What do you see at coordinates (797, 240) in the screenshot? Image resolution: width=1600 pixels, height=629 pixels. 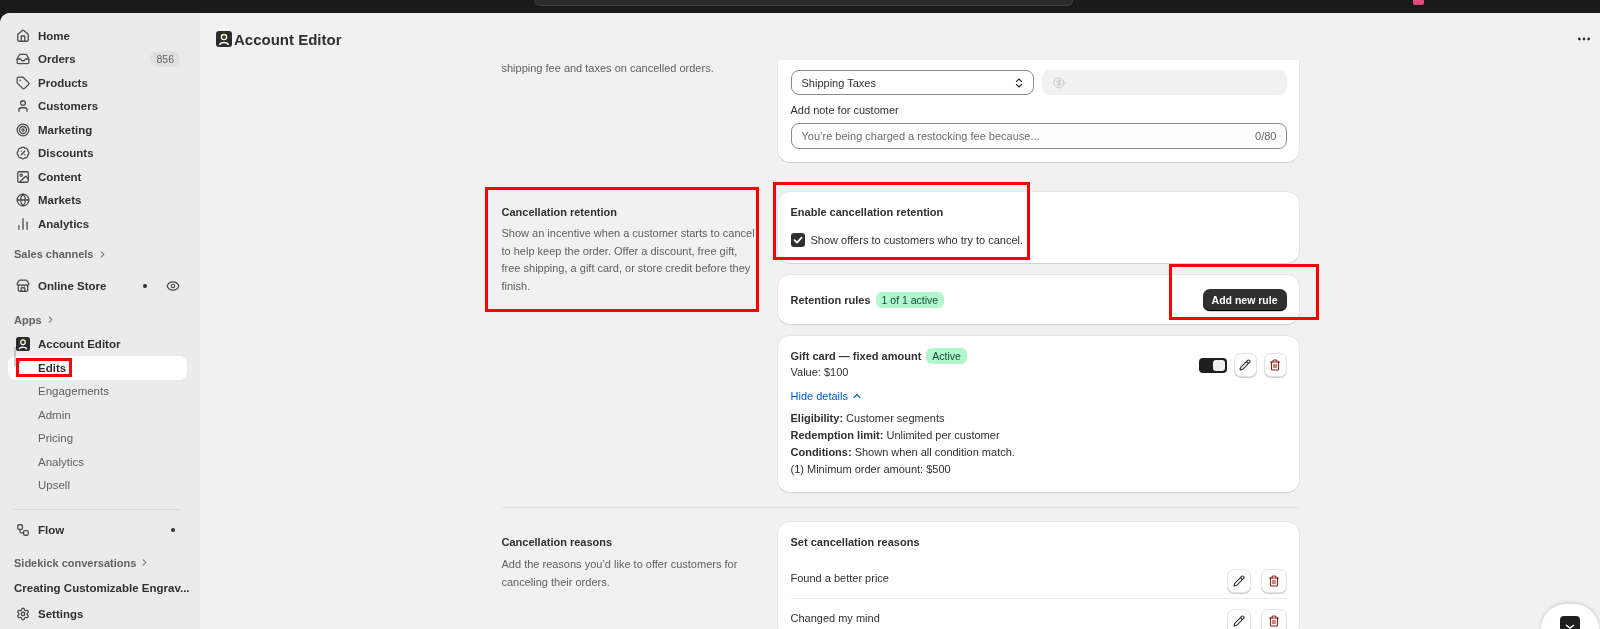 I see `checkbox` at bounding box center [797, 240].